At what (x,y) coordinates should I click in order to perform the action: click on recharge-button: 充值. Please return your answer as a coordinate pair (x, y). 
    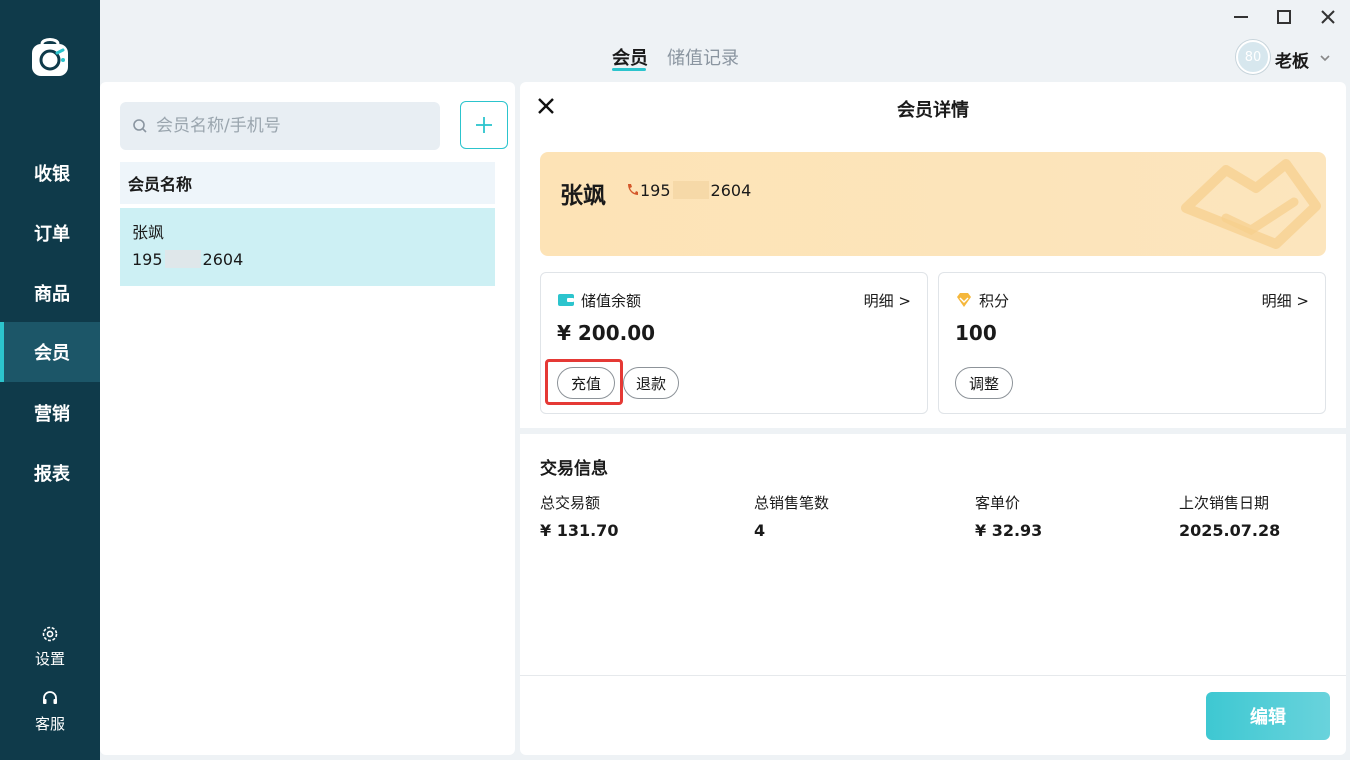
    Looking at the image, I should click on (586, 383).